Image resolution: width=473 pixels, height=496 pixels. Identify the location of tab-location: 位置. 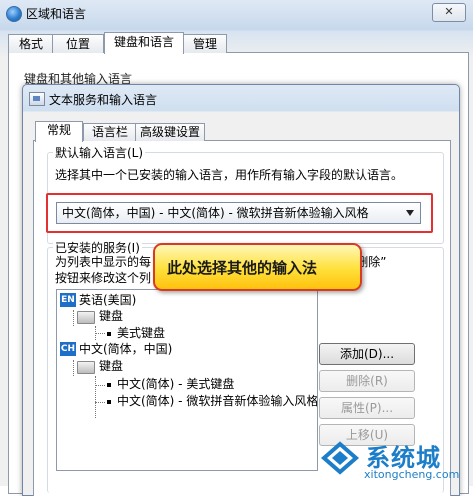
(78, 43).